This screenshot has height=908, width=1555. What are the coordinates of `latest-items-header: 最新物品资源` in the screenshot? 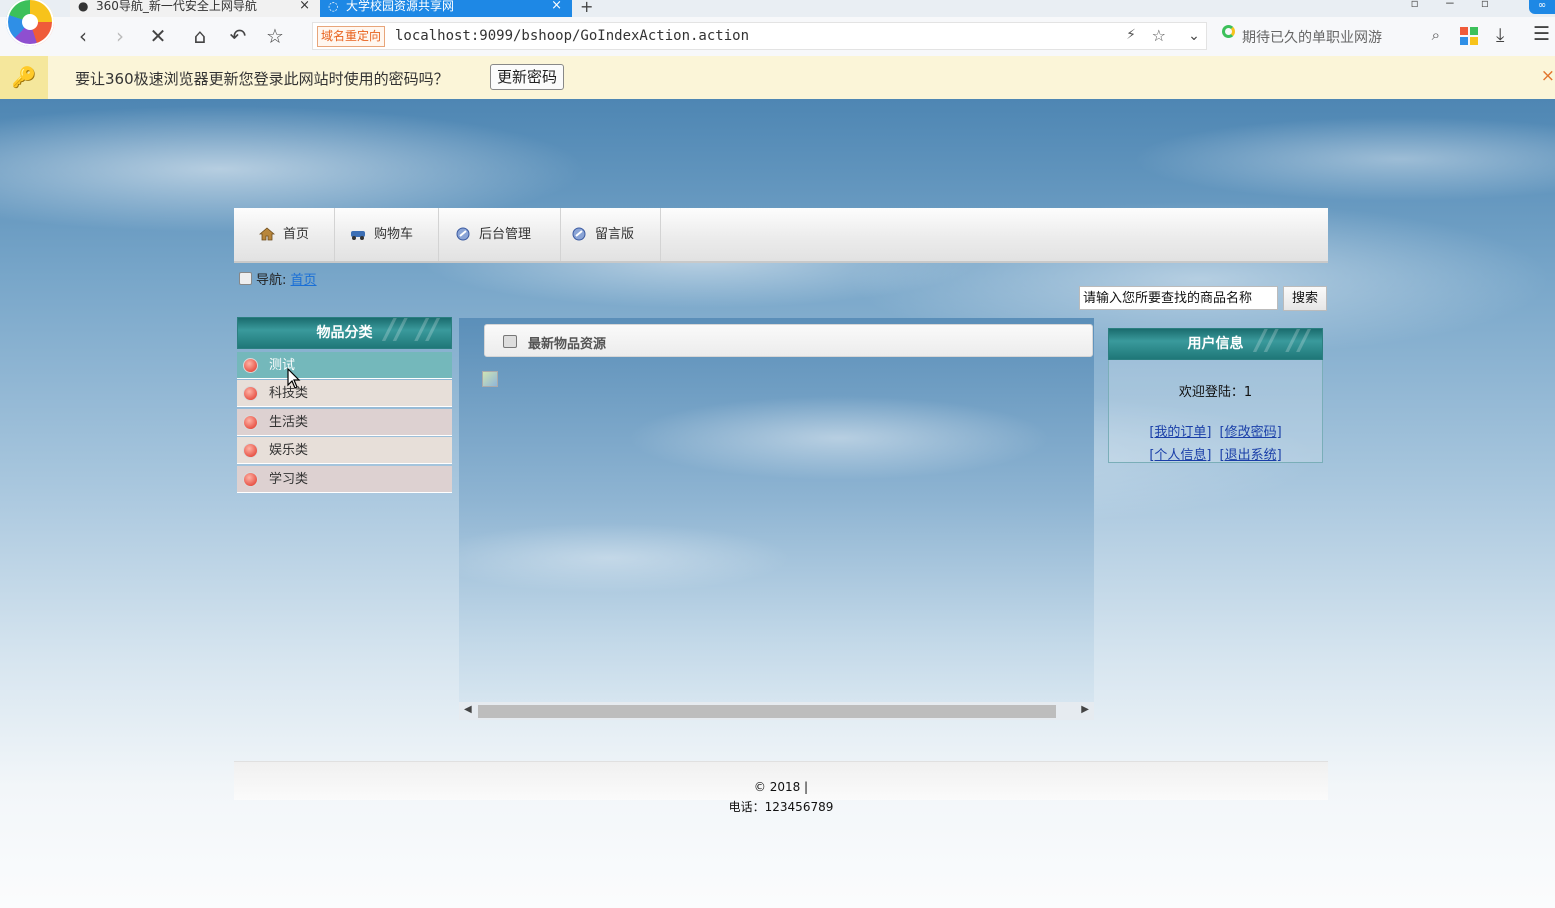 It's located at (788, 340).